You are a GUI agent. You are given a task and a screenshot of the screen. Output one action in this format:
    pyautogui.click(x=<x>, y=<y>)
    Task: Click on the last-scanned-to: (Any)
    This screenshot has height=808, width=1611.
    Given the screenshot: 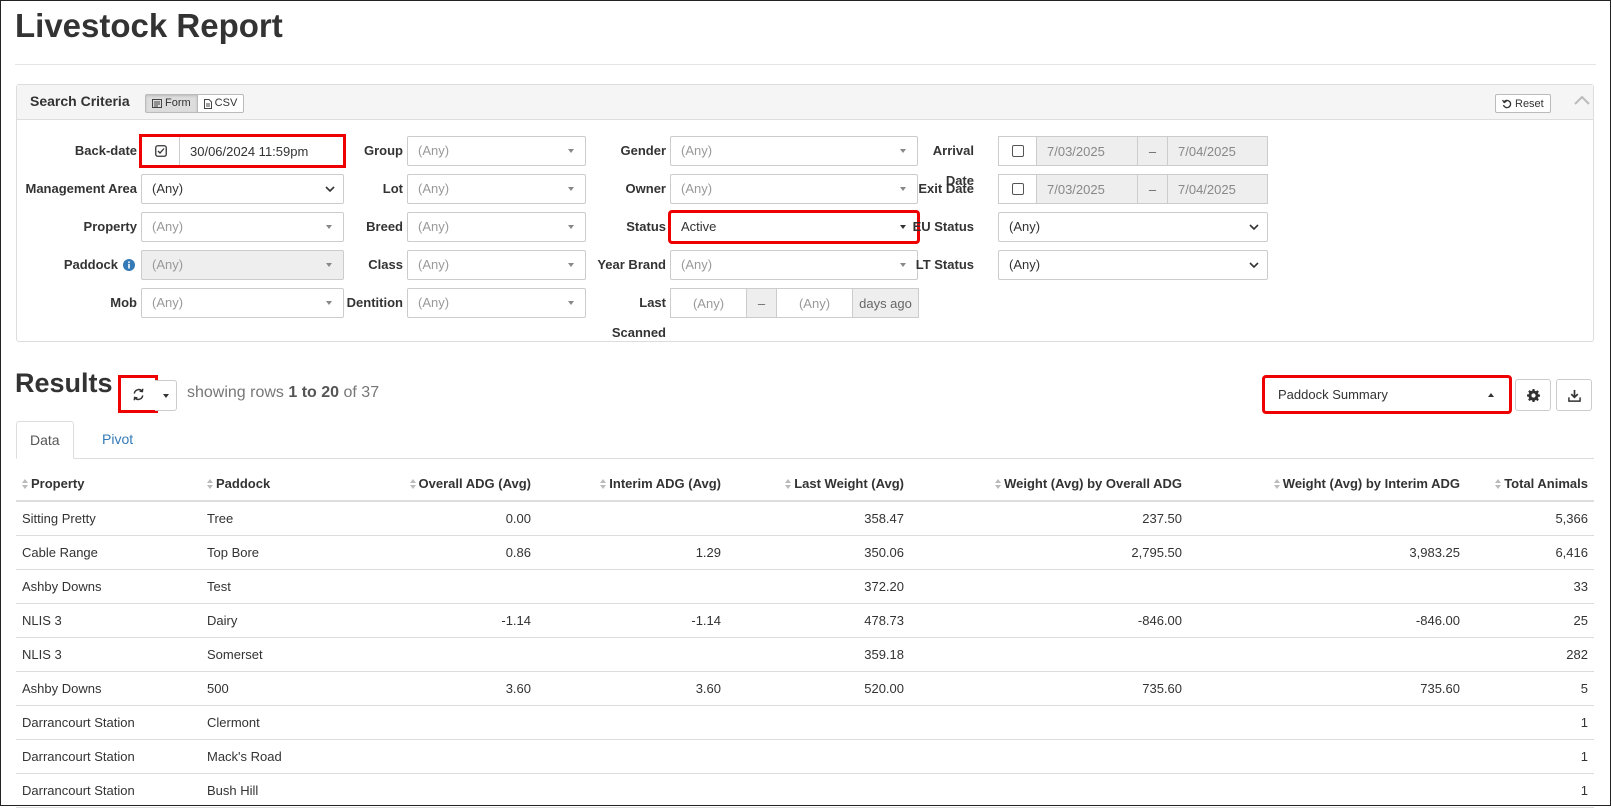 What is the action you would take?
    pyautogui.click(x=815, y=303)
    